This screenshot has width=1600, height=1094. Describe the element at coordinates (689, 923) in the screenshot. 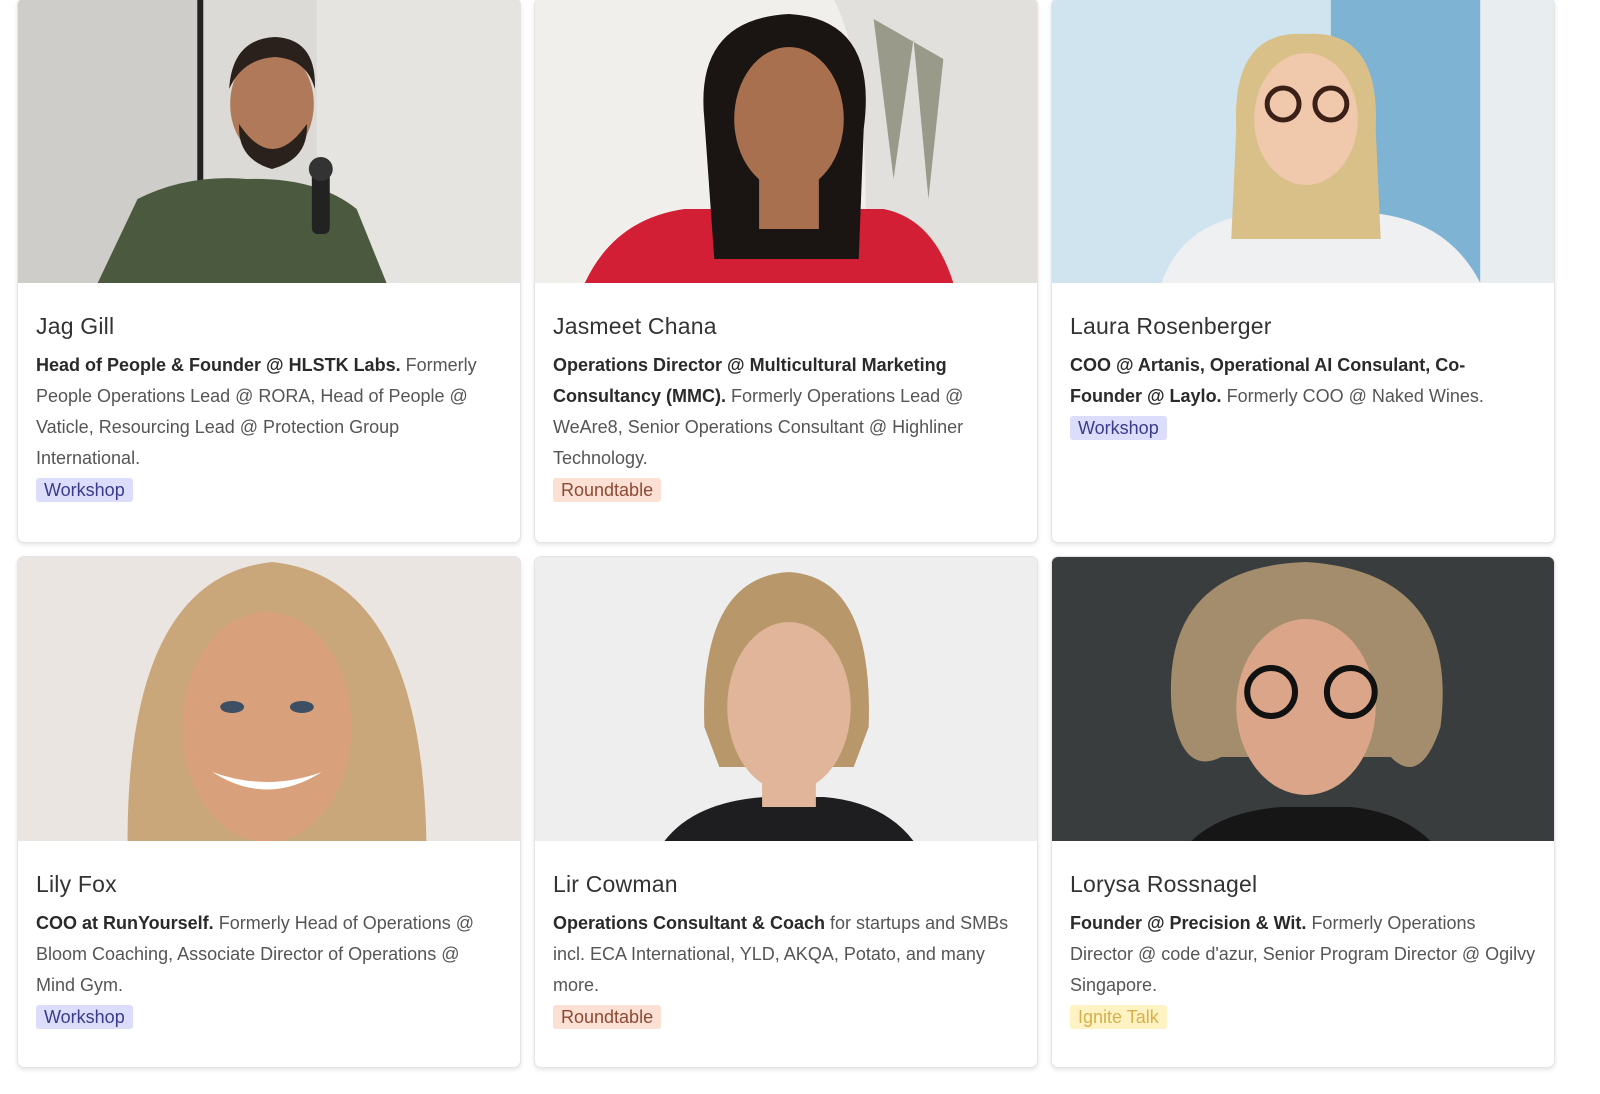

I see `speaker-role: Operations Consultant & Coach` at that location.